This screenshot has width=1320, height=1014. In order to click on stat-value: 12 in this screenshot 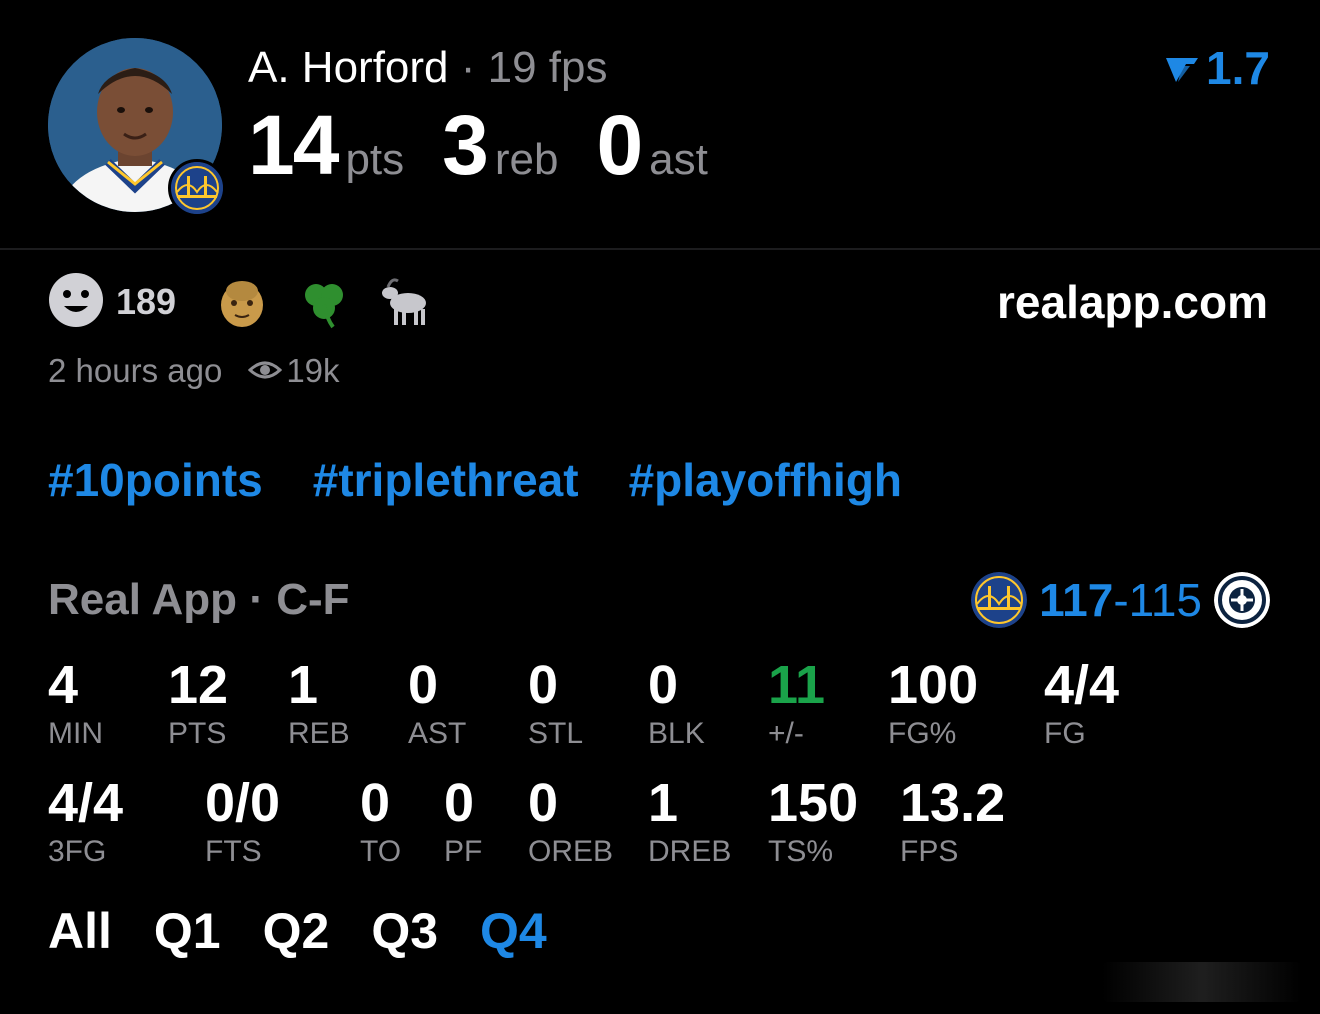, I will do `click(198, 685)`.